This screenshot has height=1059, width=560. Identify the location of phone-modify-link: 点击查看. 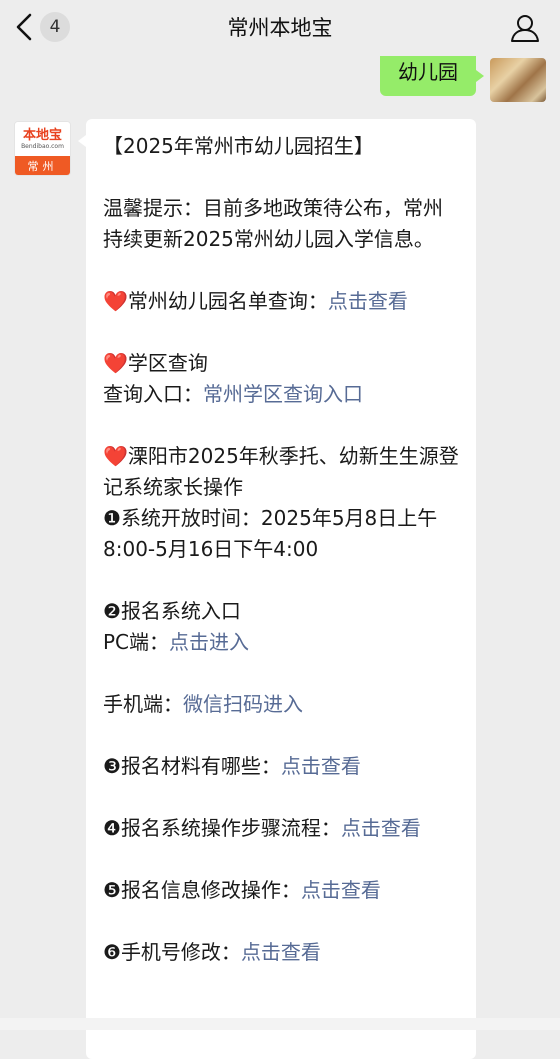
(281, 952).